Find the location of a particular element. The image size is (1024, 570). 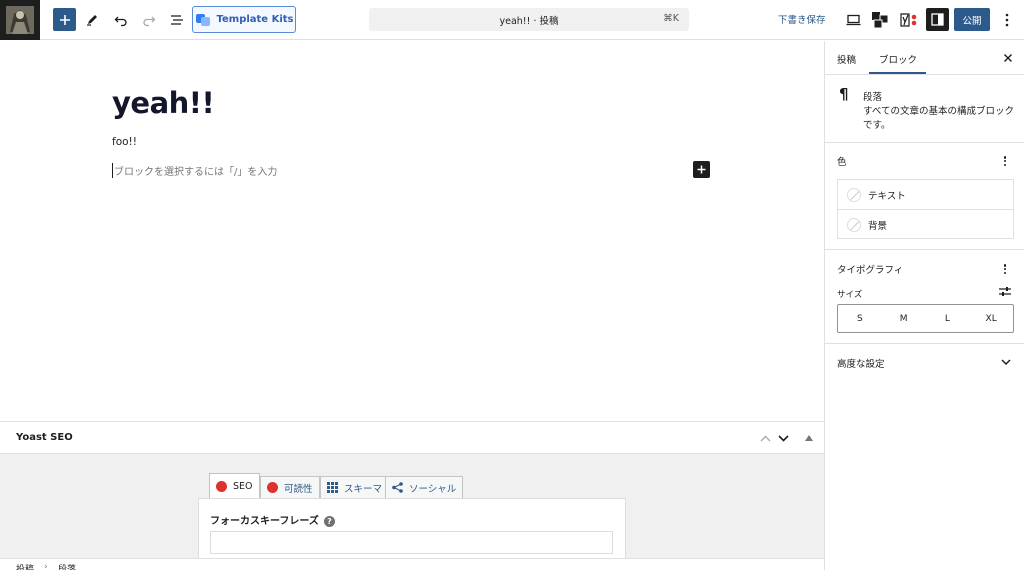

color-background-label: 背景 is located at coordinates (878, 226).